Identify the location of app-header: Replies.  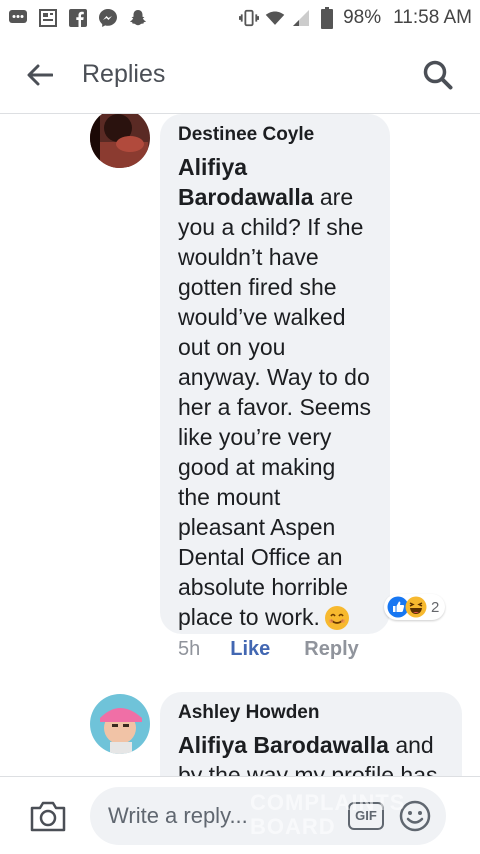
(240, 75).